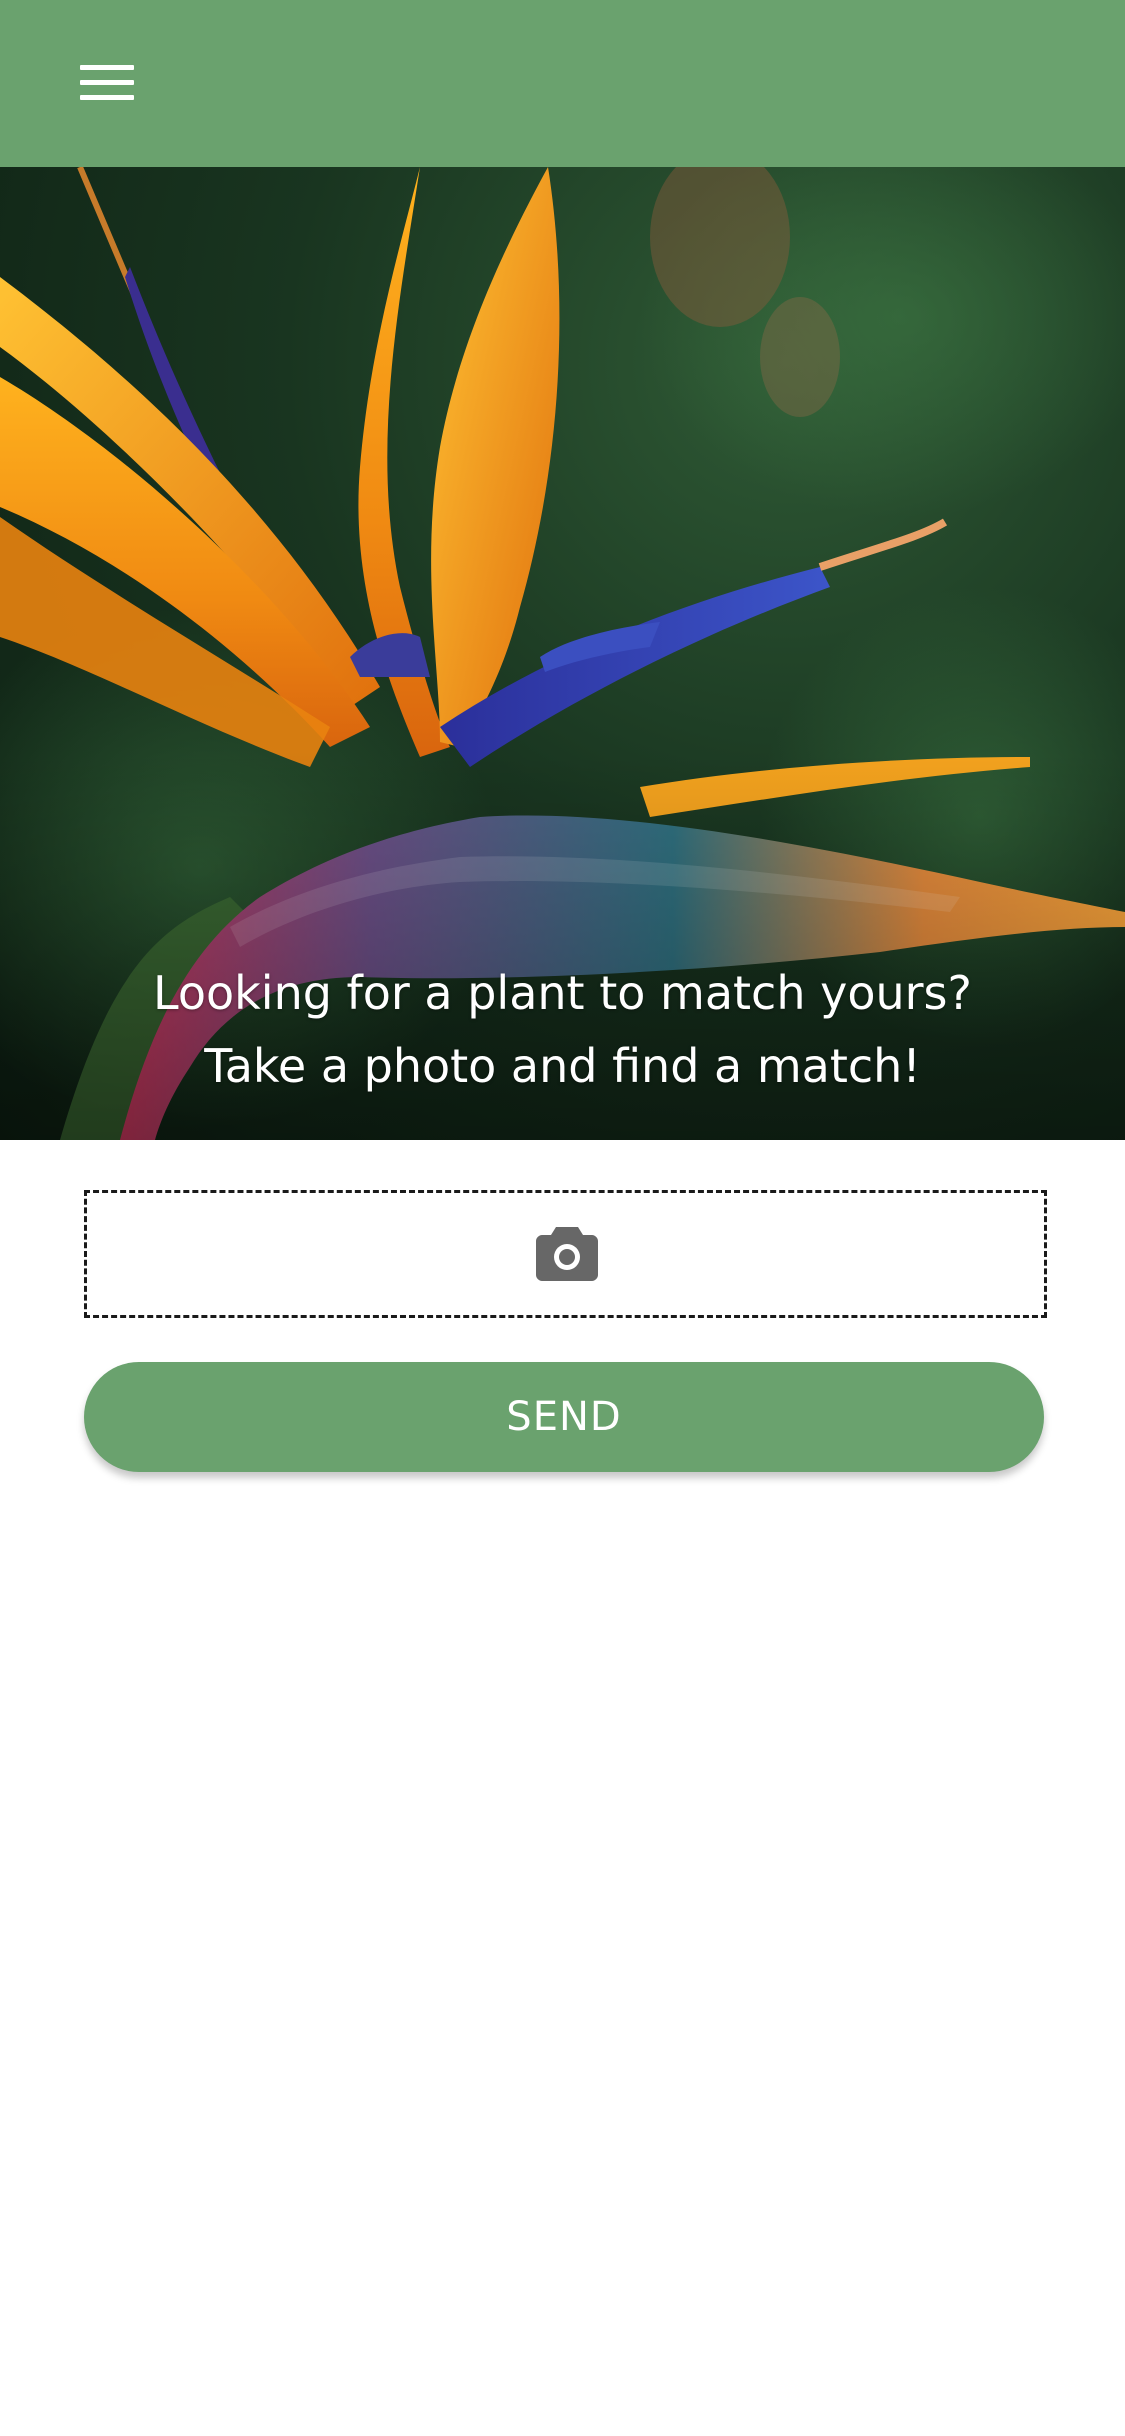  I want to click on hamburger-menu-icon, so click(107, 83).